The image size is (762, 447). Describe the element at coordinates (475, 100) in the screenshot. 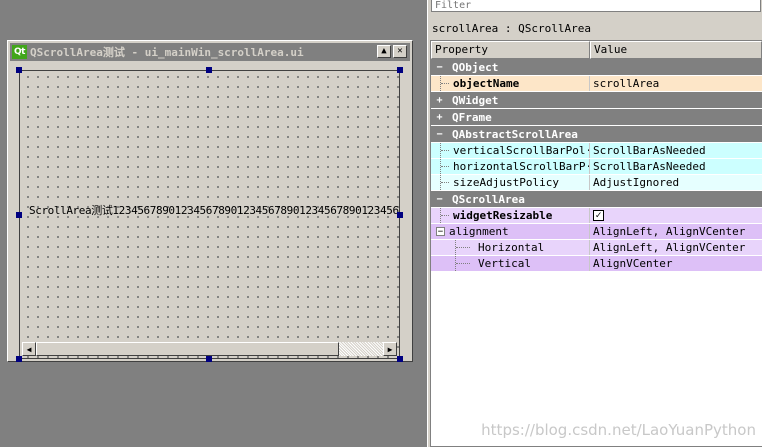

I see `category-name: QWidget` at that location.